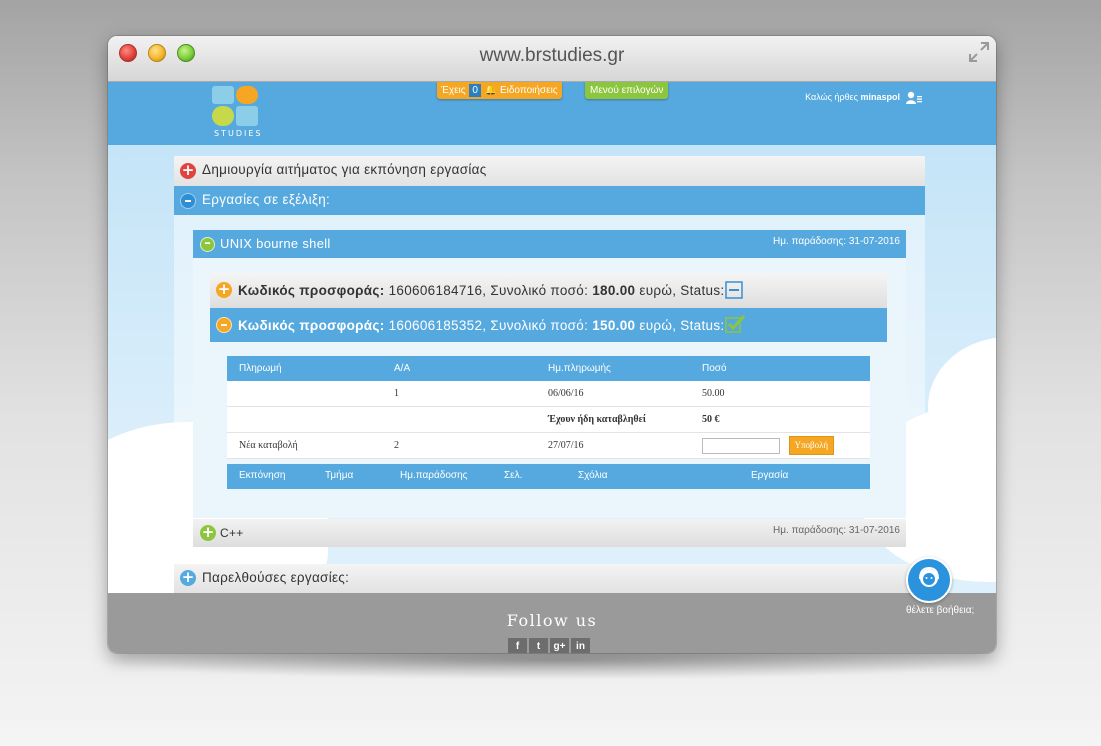 The image size is (1101, 746). I want to click on offer-code: 160606185352, so click(435, 325).